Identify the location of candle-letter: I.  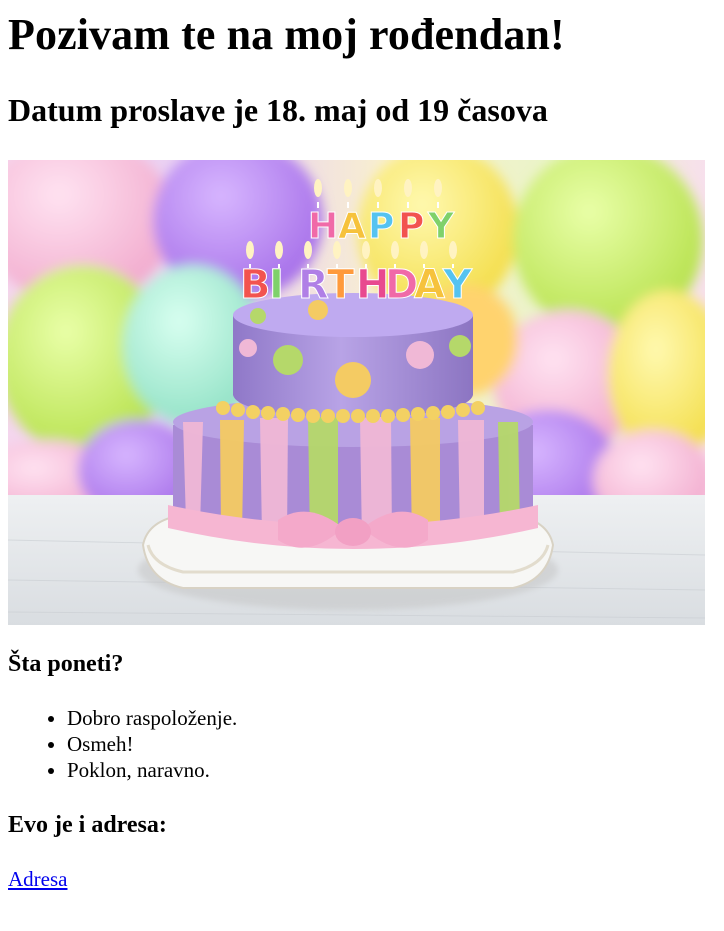
(276, 285).